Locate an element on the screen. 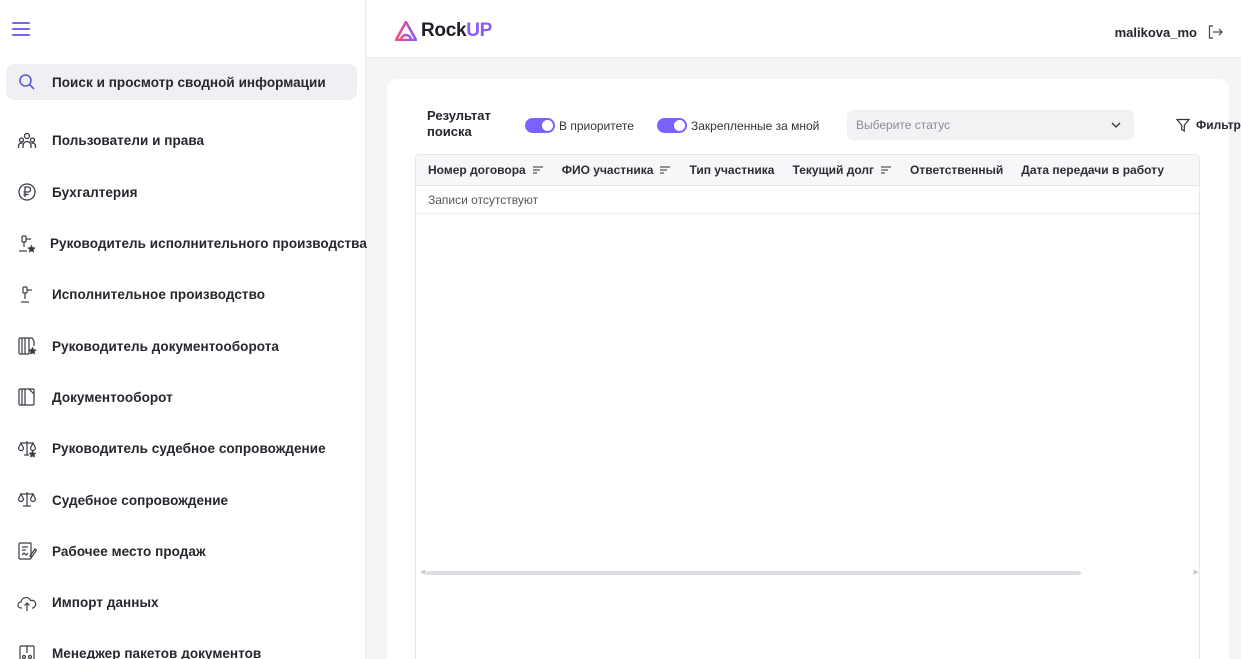  sidebar-item-label: Рабочее место продаж is located at coordinates (129, 551).